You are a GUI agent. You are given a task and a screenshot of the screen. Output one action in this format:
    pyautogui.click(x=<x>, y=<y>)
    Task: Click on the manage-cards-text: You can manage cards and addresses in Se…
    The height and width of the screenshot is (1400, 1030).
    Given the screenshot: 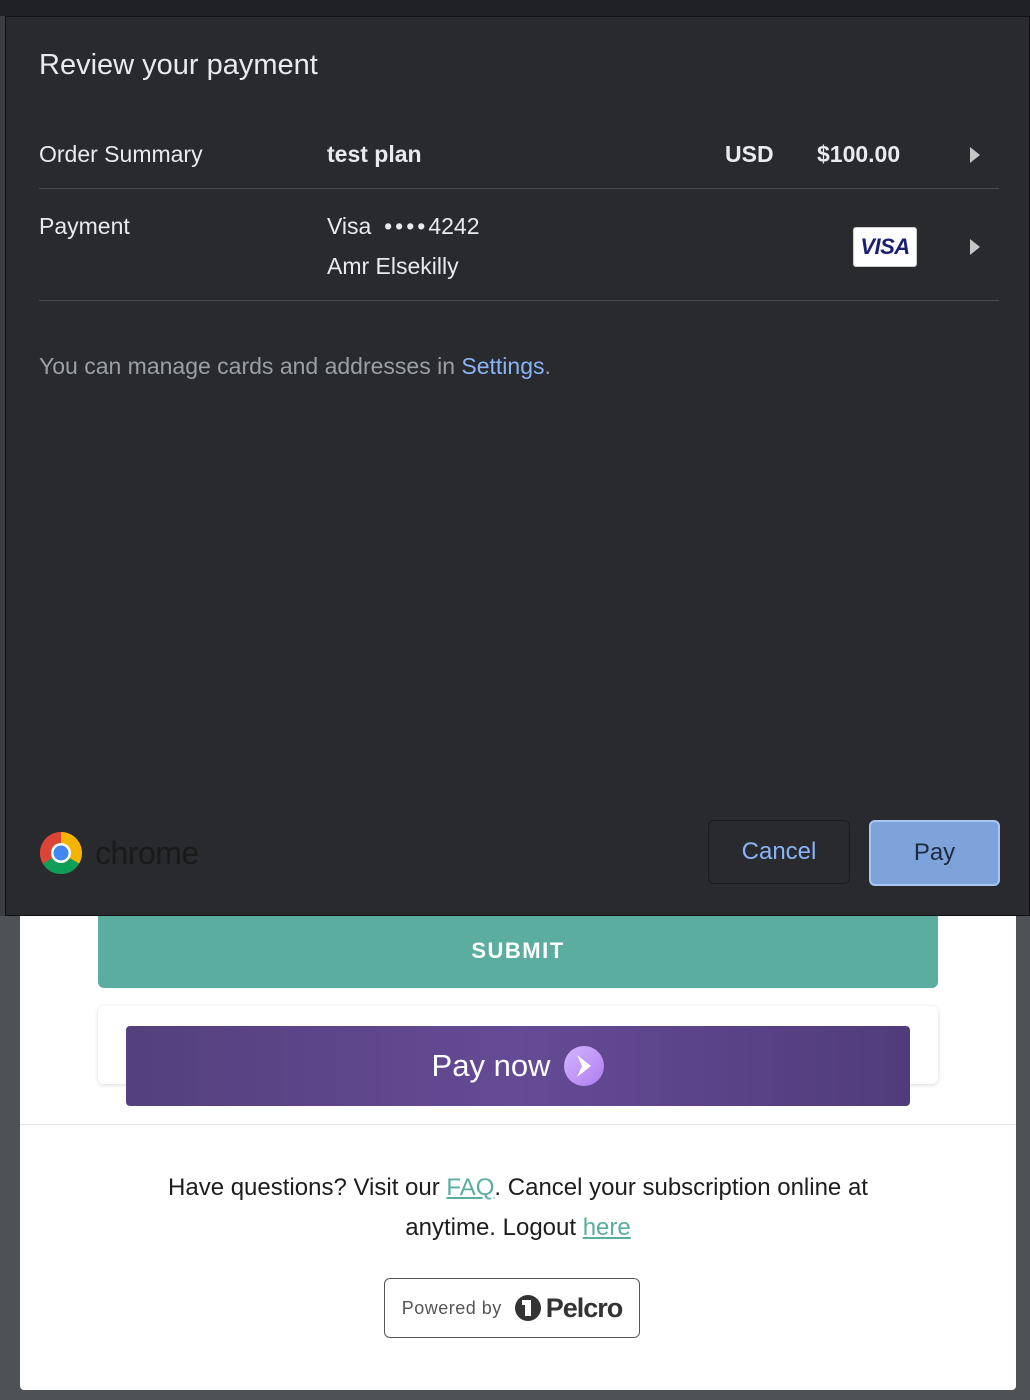 What is the action you would take?
    pyautogui.click(x=295, y=366)
    